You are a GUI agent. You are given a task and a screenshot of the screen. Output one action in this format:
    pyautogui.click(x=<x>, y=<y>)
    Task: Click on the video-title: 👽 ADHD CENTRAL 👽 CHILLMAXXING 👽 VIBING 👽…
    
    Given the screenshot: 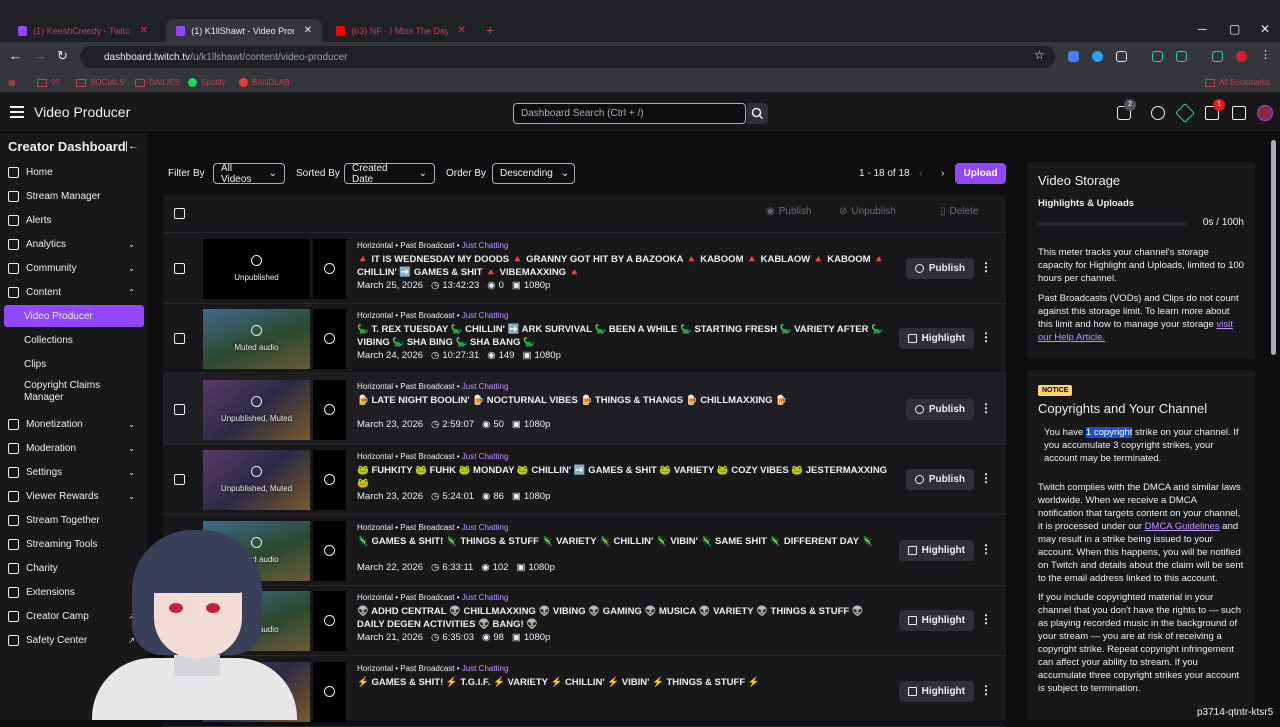 What is the action you would take?
    pyautogui.click(x=624, y=618)
    